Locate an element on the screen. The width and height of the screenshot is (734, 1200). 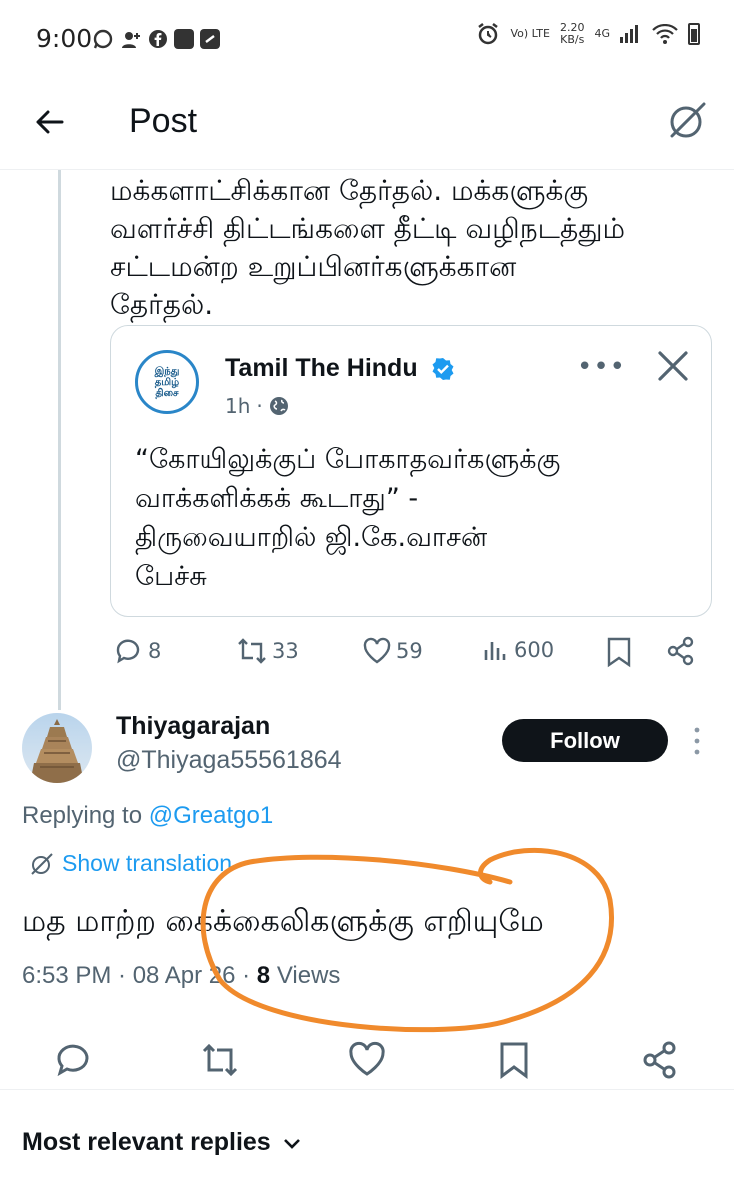
status-time: 9:00 is located at coordinates (64, 38).